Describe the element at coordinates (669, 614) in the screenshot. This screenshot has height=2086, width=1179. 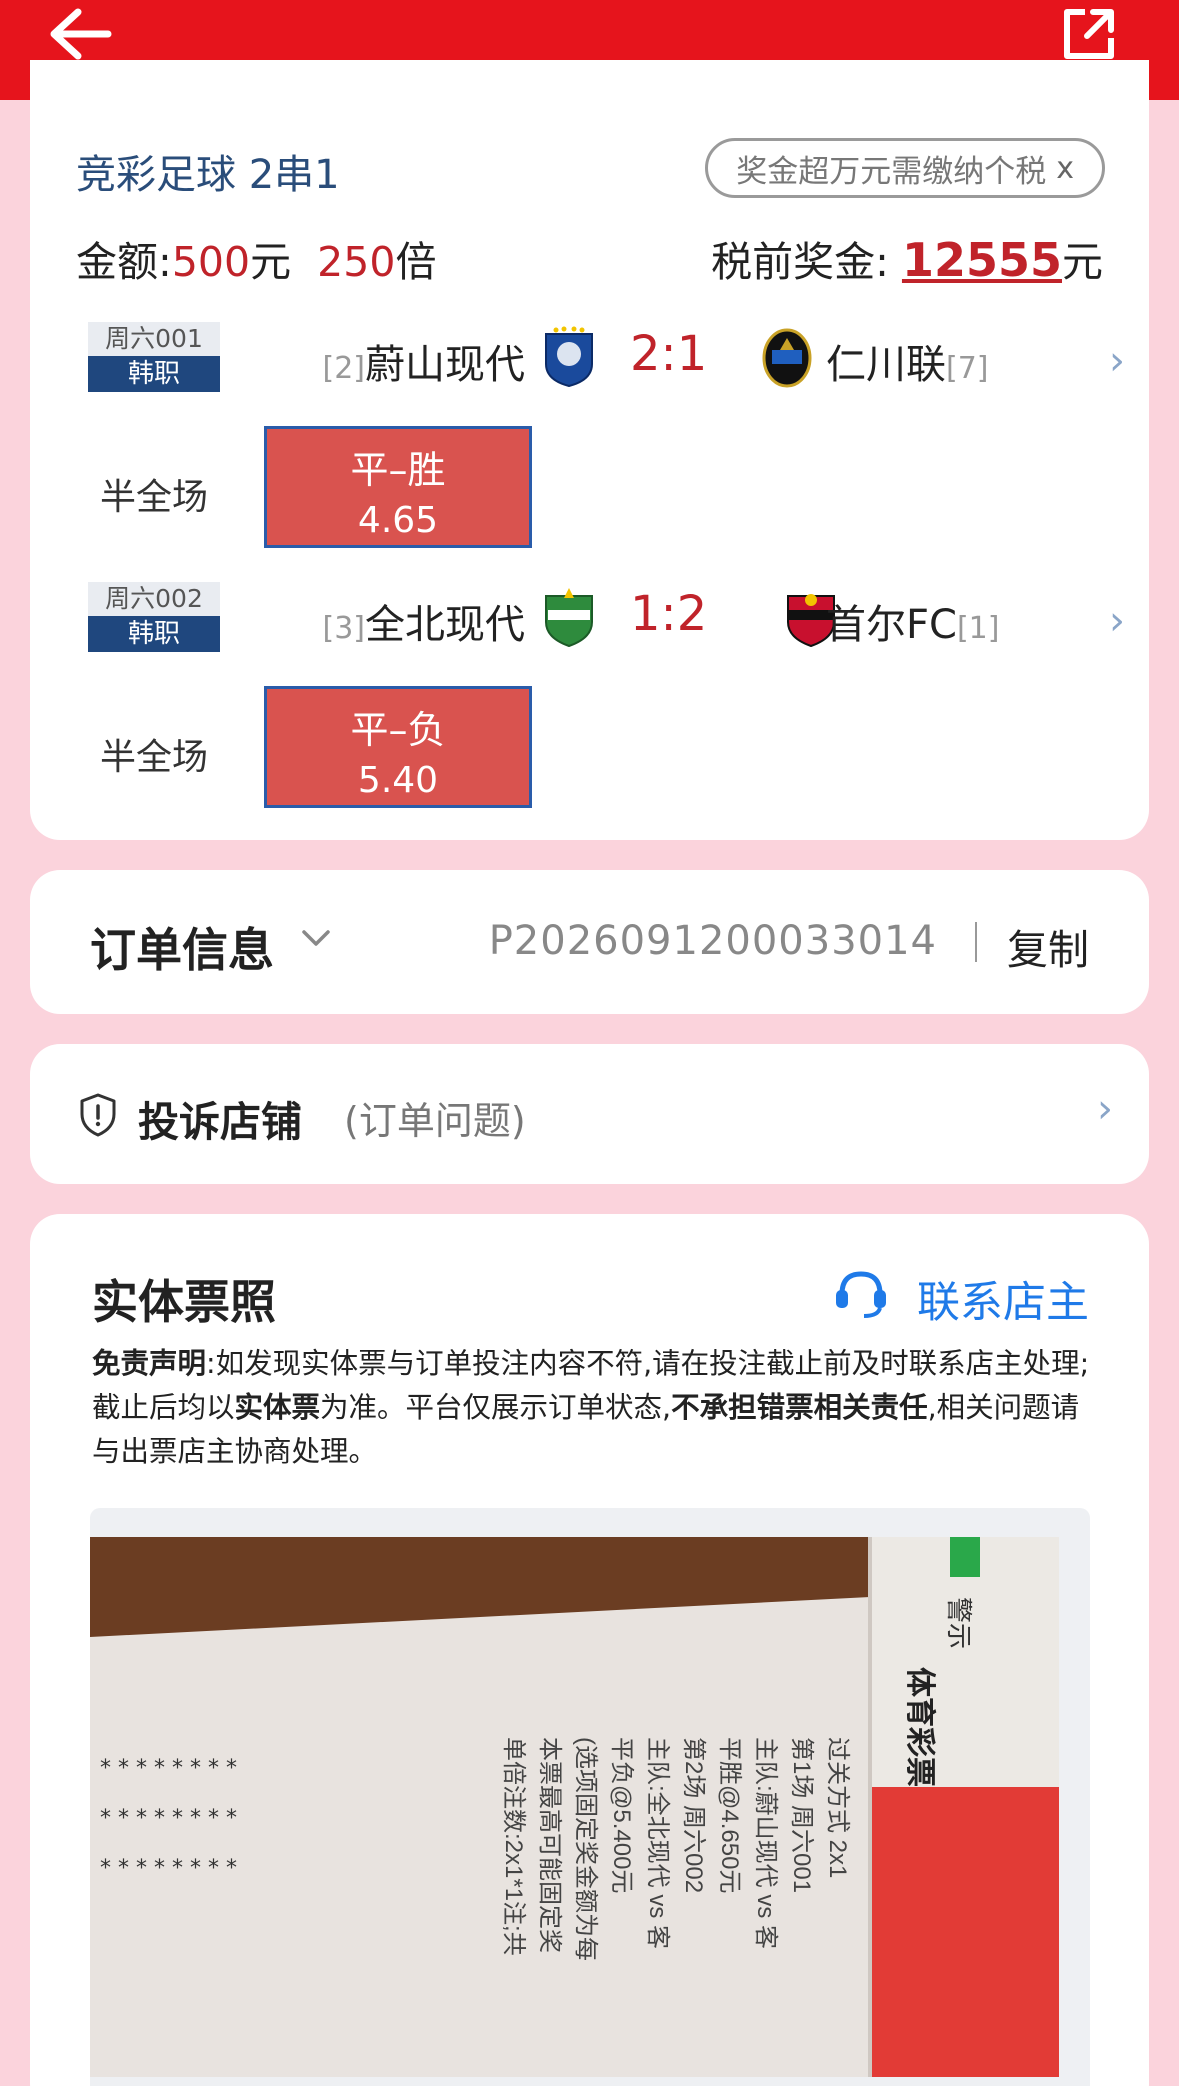
I see `match-score: 1:2` at that location.